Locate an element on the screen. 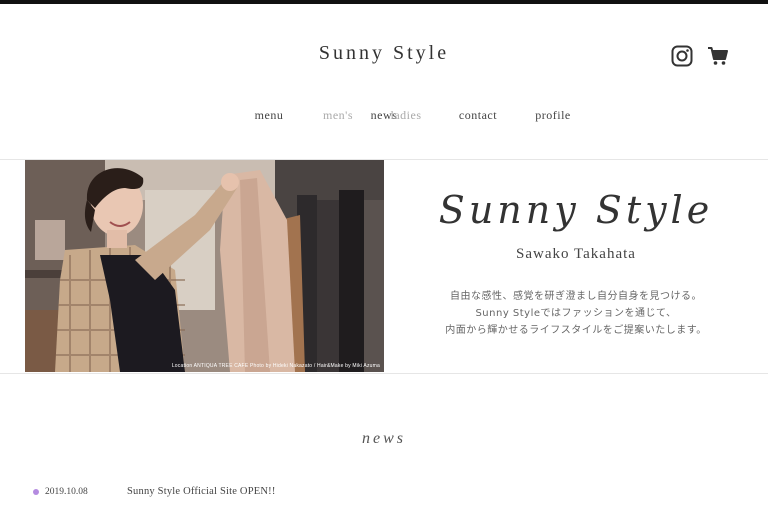  news-date: 2019.10.08 is located at coordinates (66, 491).